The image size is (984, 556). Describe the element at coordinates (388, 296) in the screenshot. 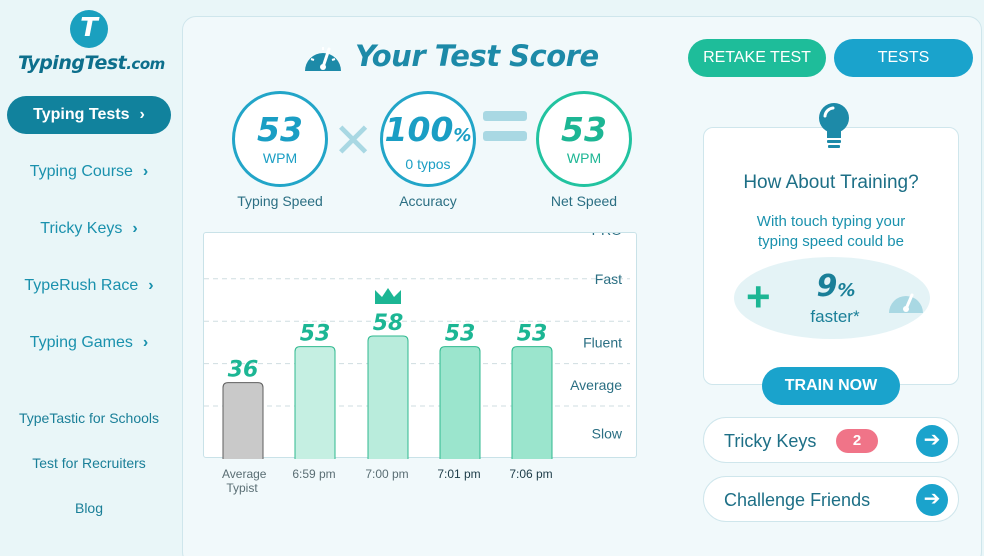

I see `crown-icon` at that location.